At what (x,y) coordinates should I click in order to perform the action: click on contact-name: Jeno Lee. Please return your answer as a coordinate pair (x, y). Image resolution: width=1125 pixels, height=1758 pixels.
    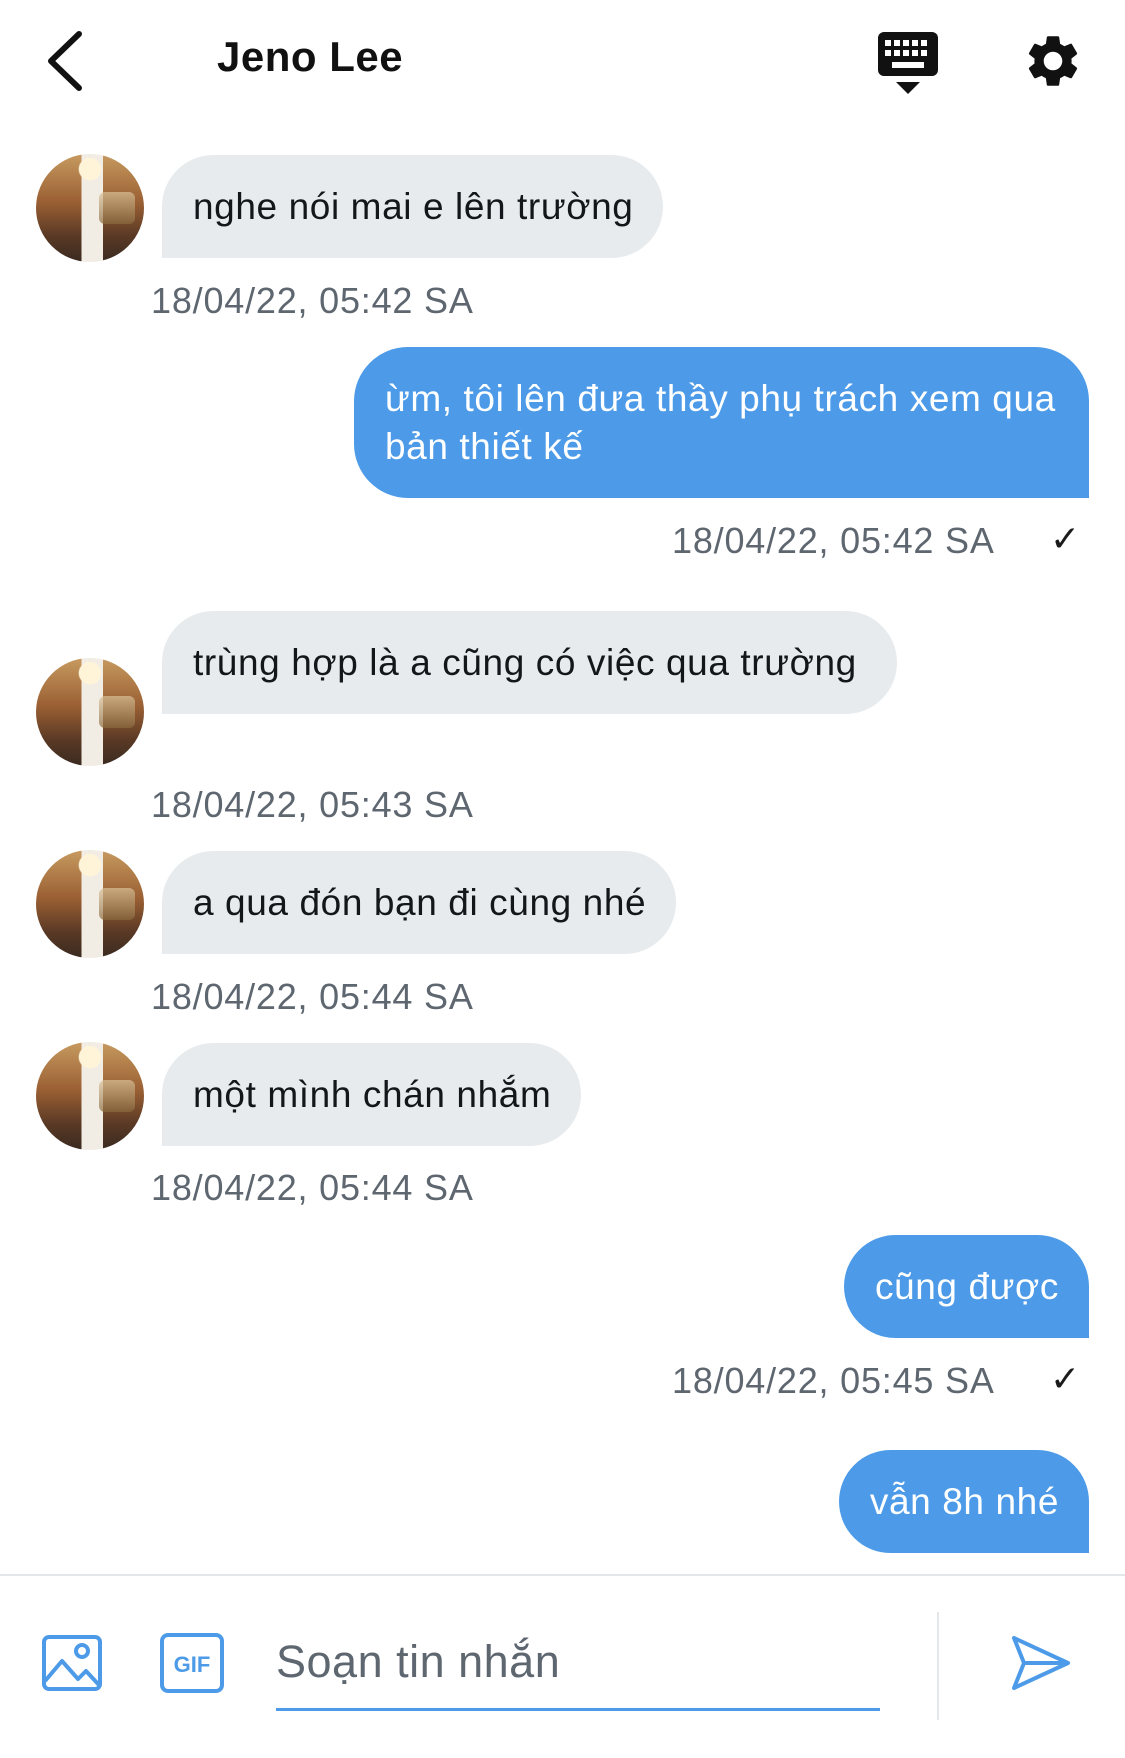
    Looking at the image, I should click on (310, 56).